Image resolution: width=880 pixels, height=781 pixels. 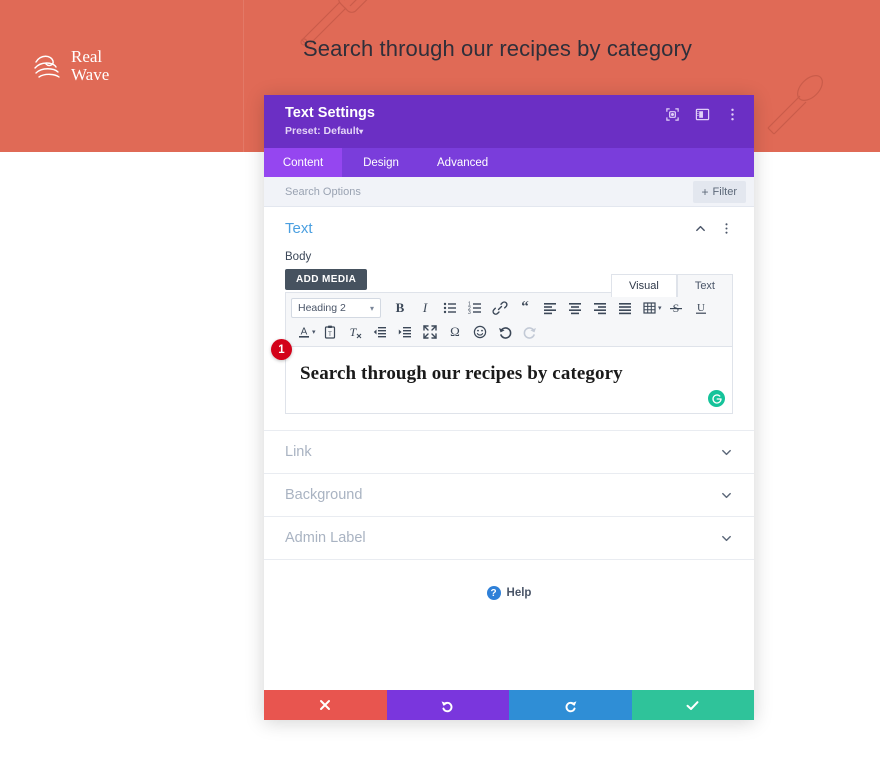 What do you see at coordinates (732, 114) in the screenshot?
I see `vertical-dots-icon` at bounding box center [732, 114].